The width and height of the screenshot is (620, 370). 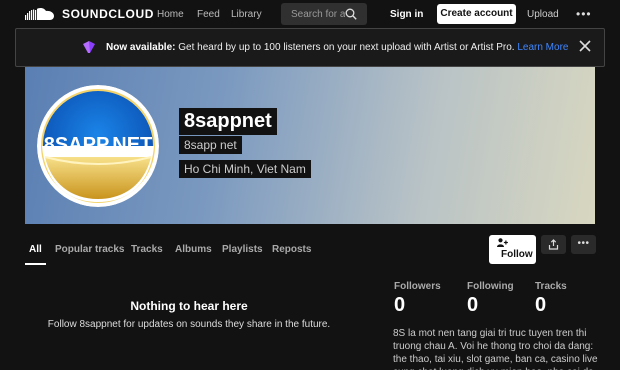 I want to click on tab-playlists: Playlists, so click(x=242, y=249).